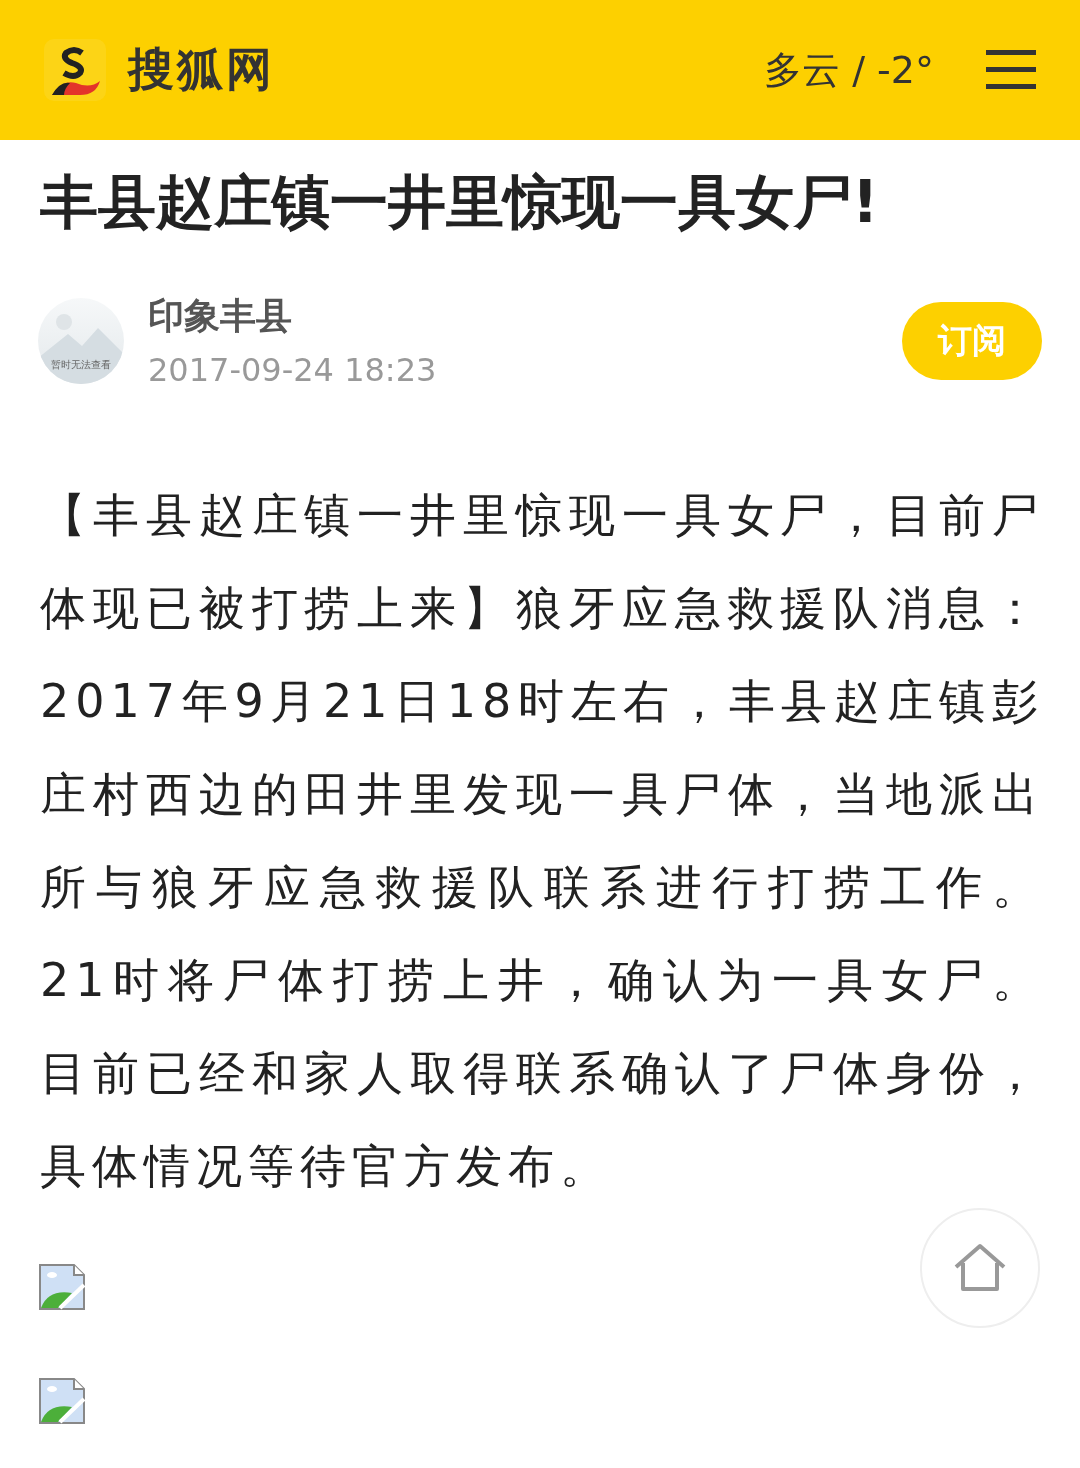 This screenshot has height=1468, width=1080. I want to click on publish-date: 2017-09-24 18:23, so click(292, 370).